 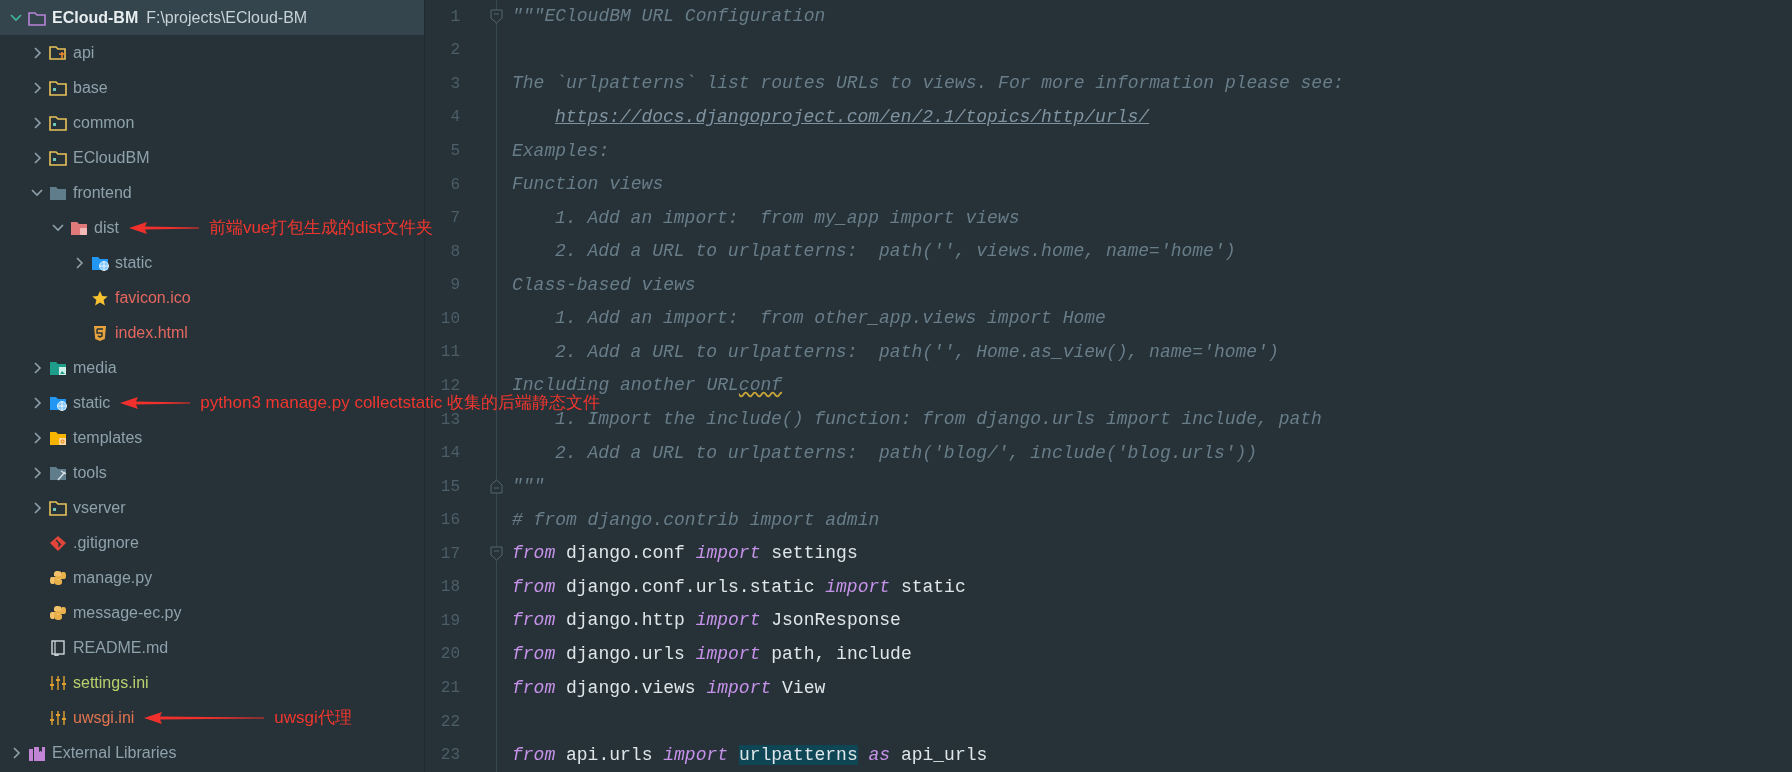 What do you see at coordinates (604, 285) in the screenshot?
I see `code-line: Class-based views` at bounding box center [604, 285].